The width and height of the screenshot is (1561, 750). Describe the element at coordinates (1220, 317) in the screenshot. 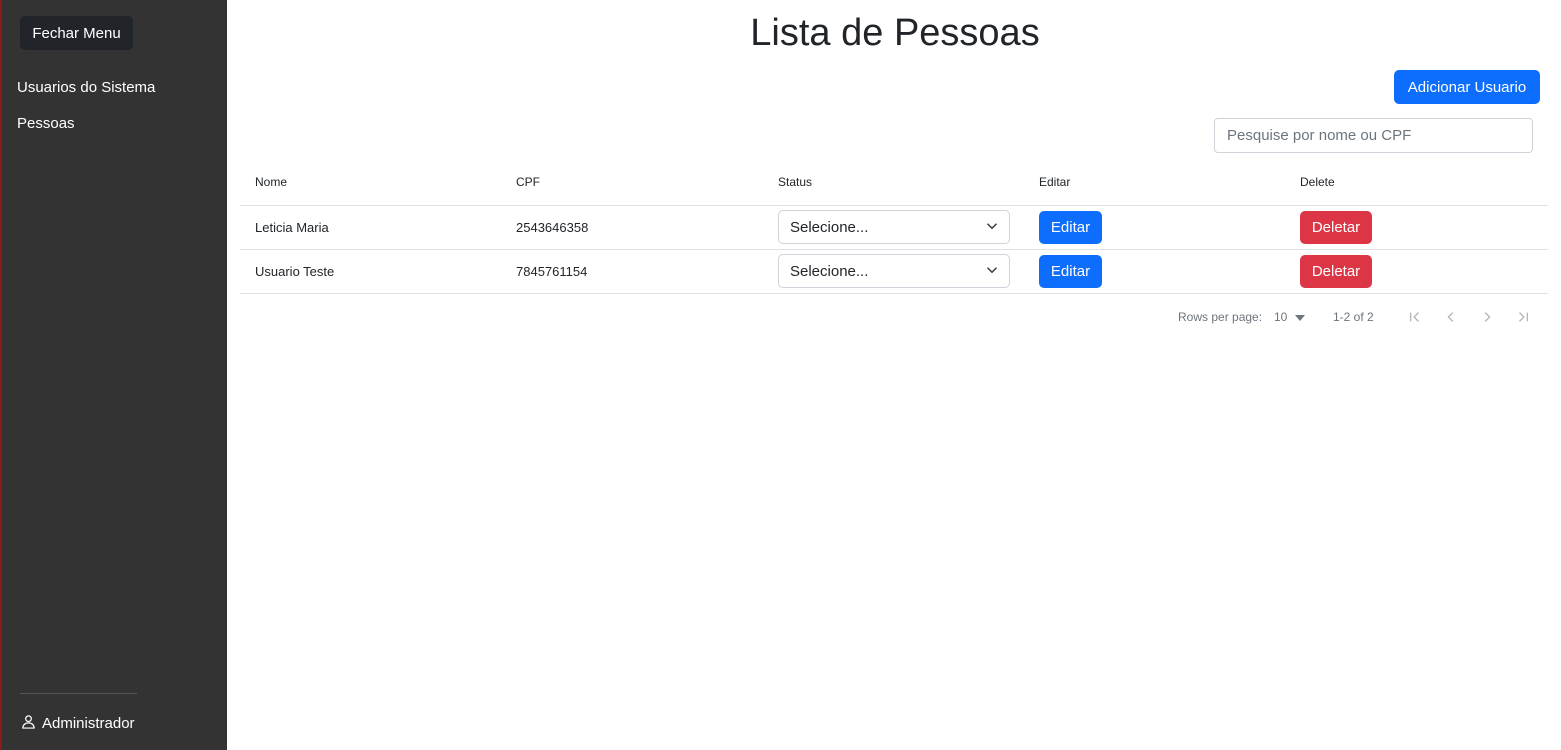

I see `rows-per-page-label: Rows per page:` at that location.